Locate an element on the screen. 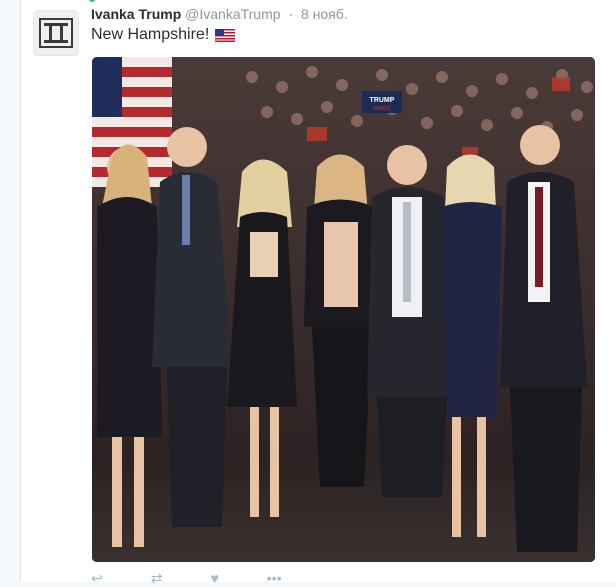 The height and width of the screenshot is (587, 616). author-name: Ivanka Trump is located at coordinates (136, 14).